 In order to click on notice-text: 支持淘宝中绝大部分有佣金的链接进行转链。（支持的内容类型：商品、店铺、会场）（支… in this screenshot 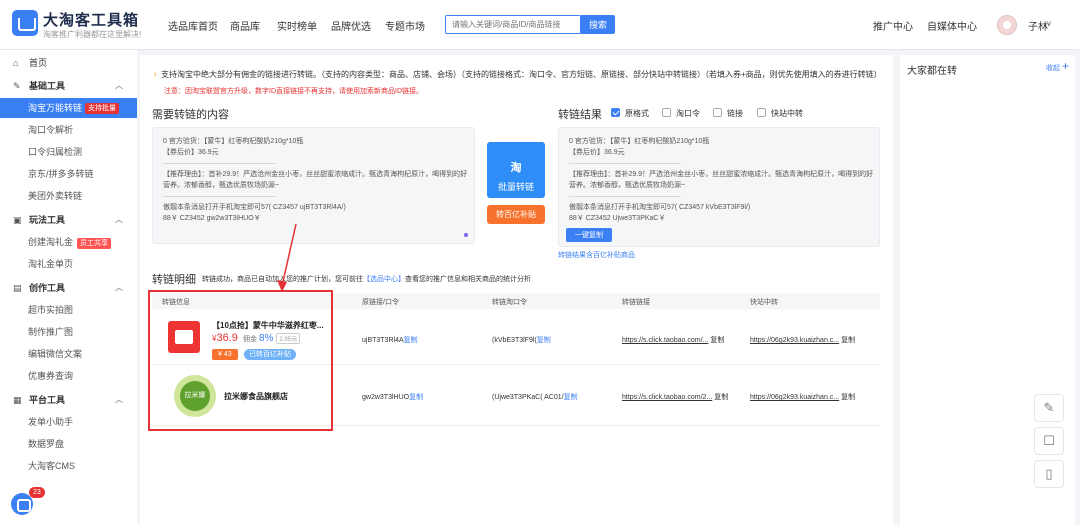, I will do `click(521, 74)`.